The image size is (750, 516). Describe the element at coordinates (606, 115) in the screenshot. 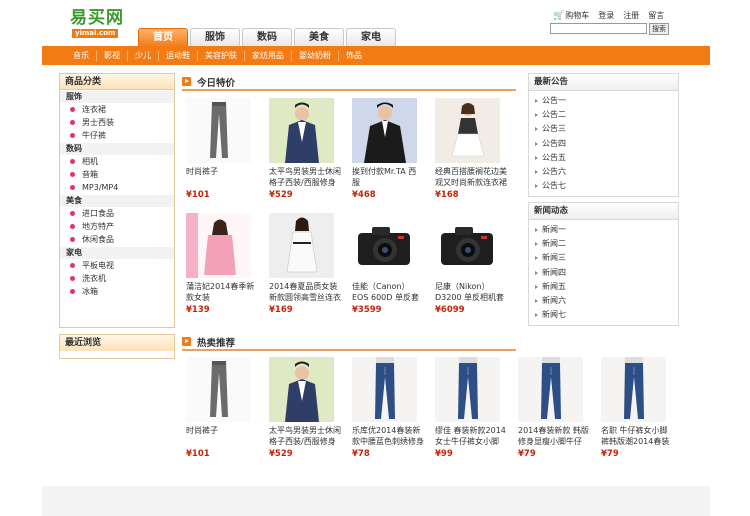

I see `announcement-item: 公告二` at that location.